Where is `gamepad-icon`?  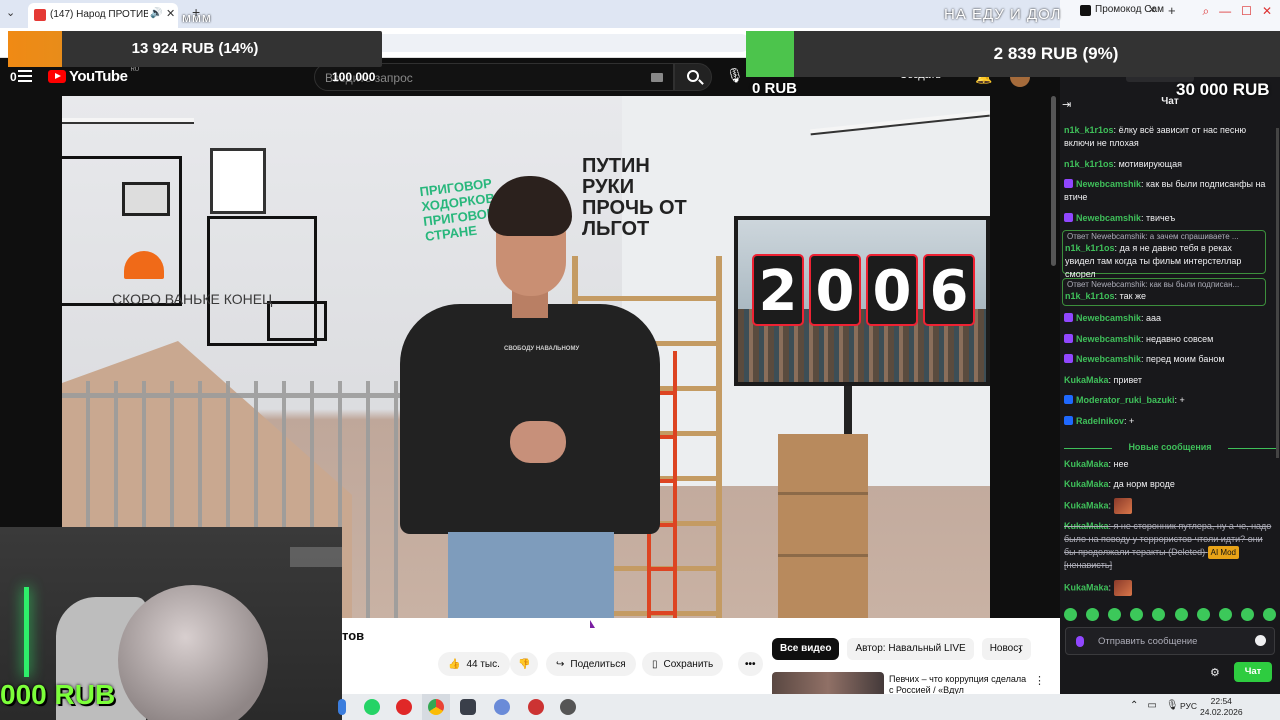
gamepad-icon is located at coordinates (468, 707).